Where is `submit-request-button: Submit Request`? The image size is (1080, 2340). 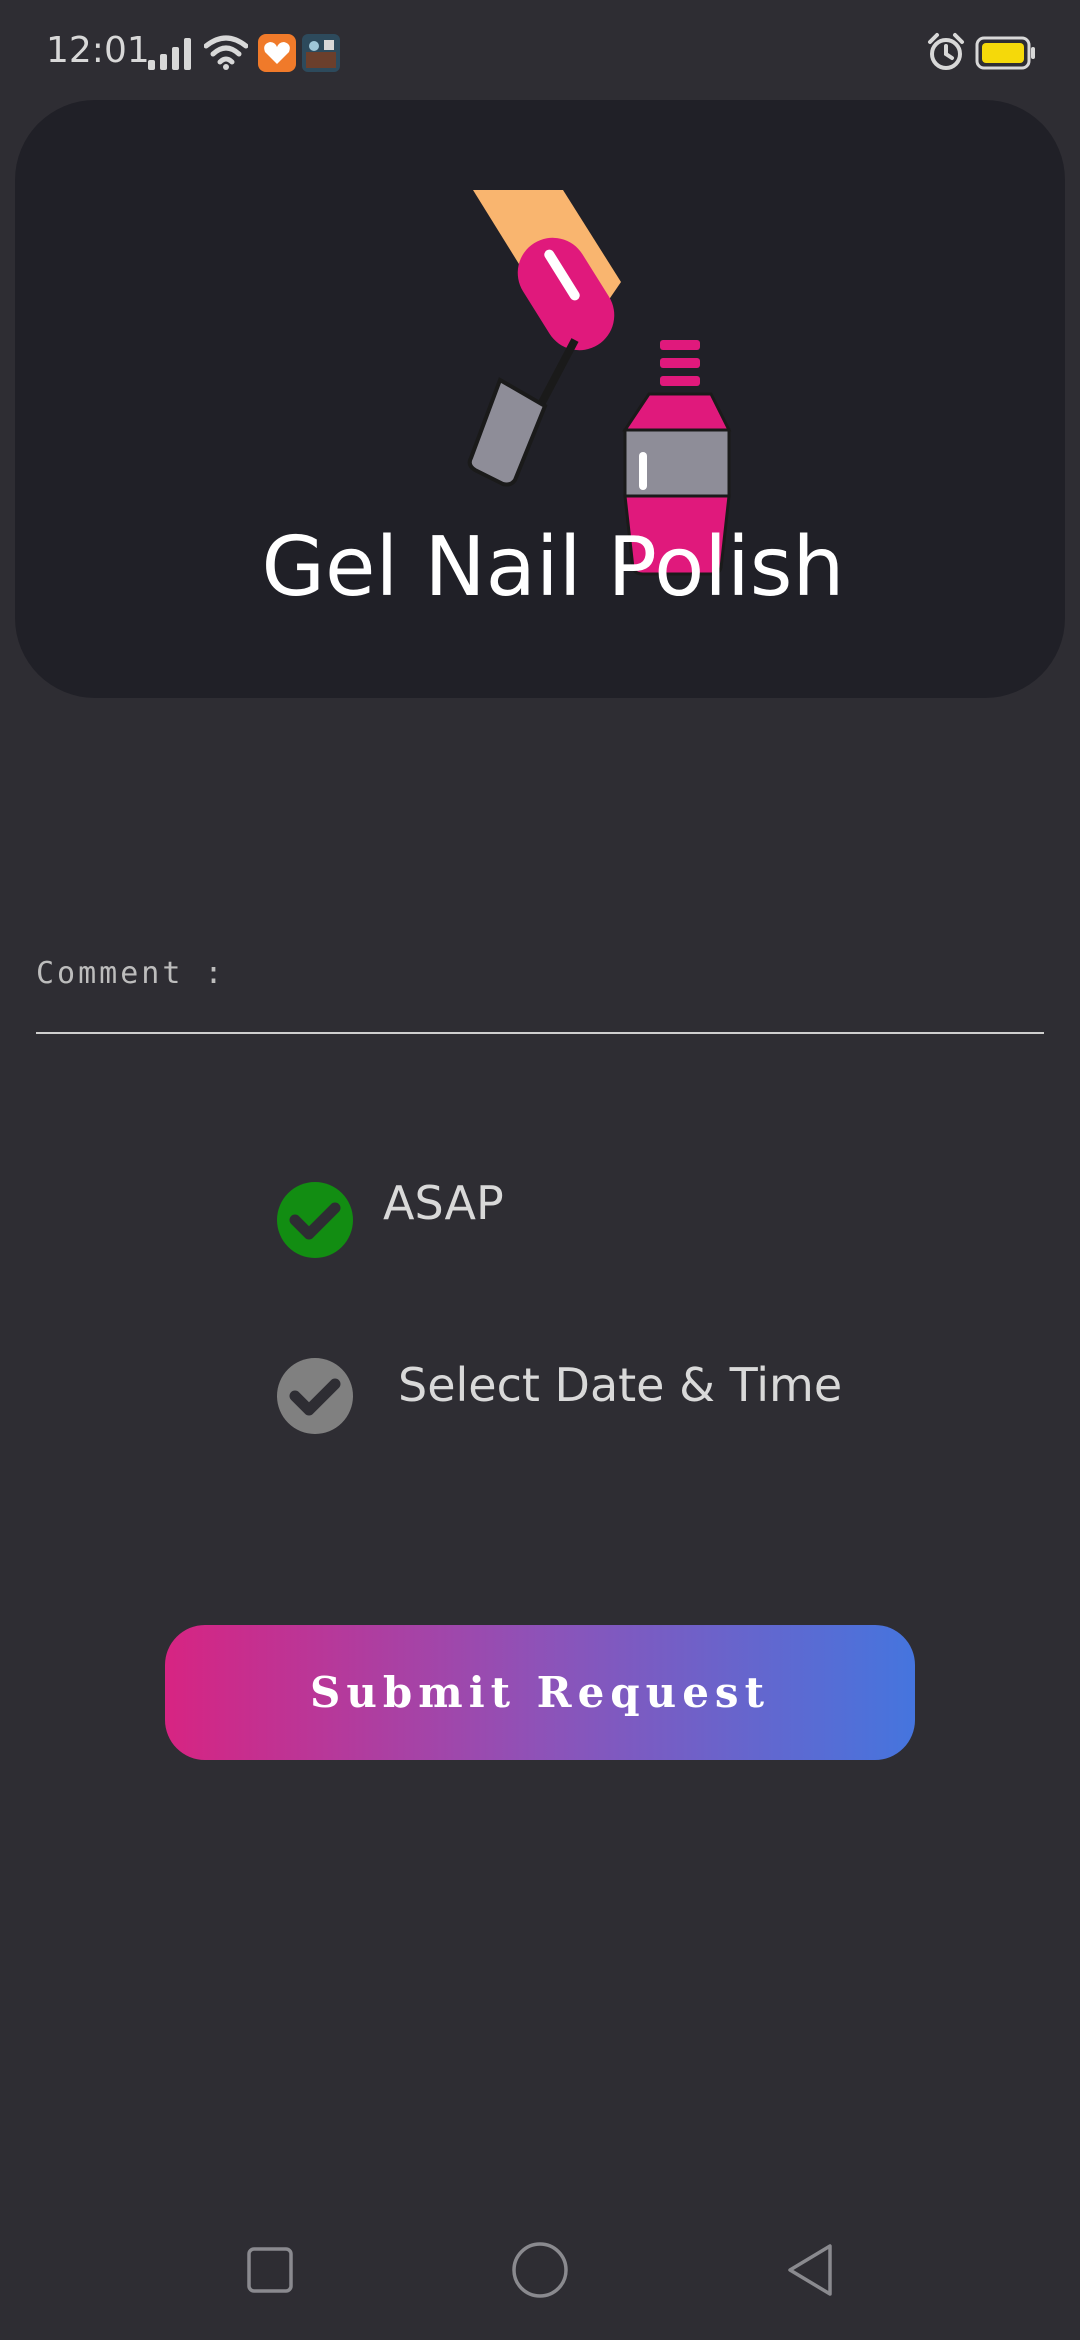 submit-request-button: Submit Request is located at coordinates (540, 1692).